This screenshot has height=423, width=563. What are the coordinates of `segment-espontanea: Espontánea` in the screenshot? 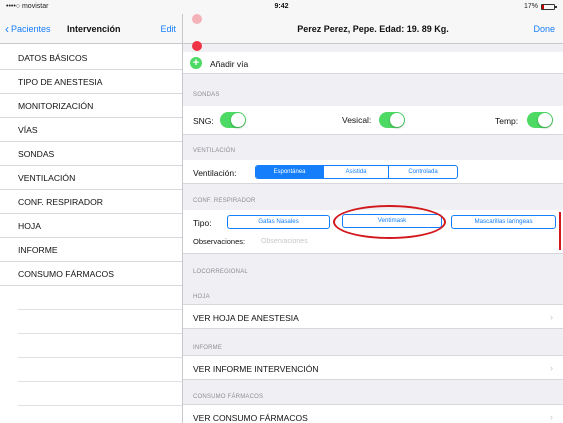 It's located at (290, 172).